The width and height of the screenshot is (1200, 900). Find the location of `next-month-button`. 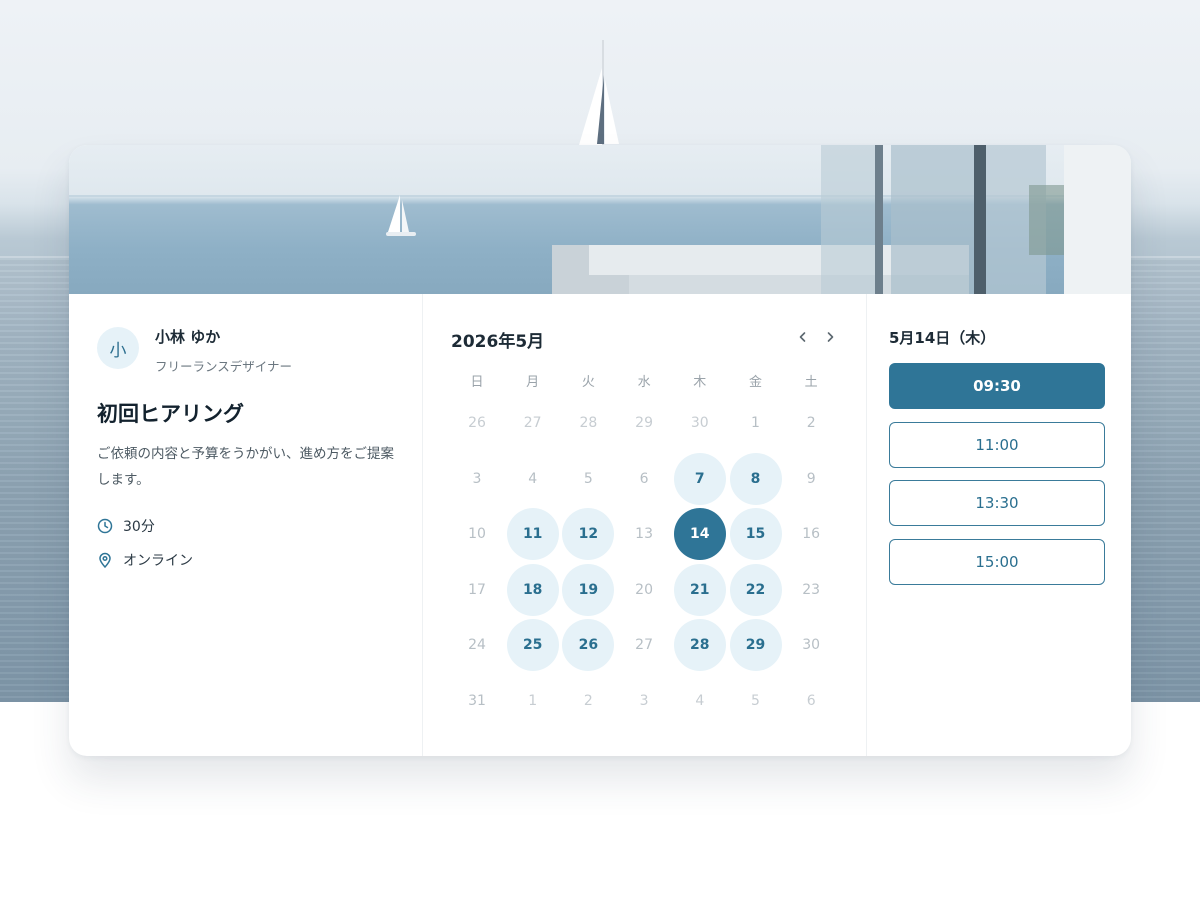

next-month-button is located at coordinates (830, 337).